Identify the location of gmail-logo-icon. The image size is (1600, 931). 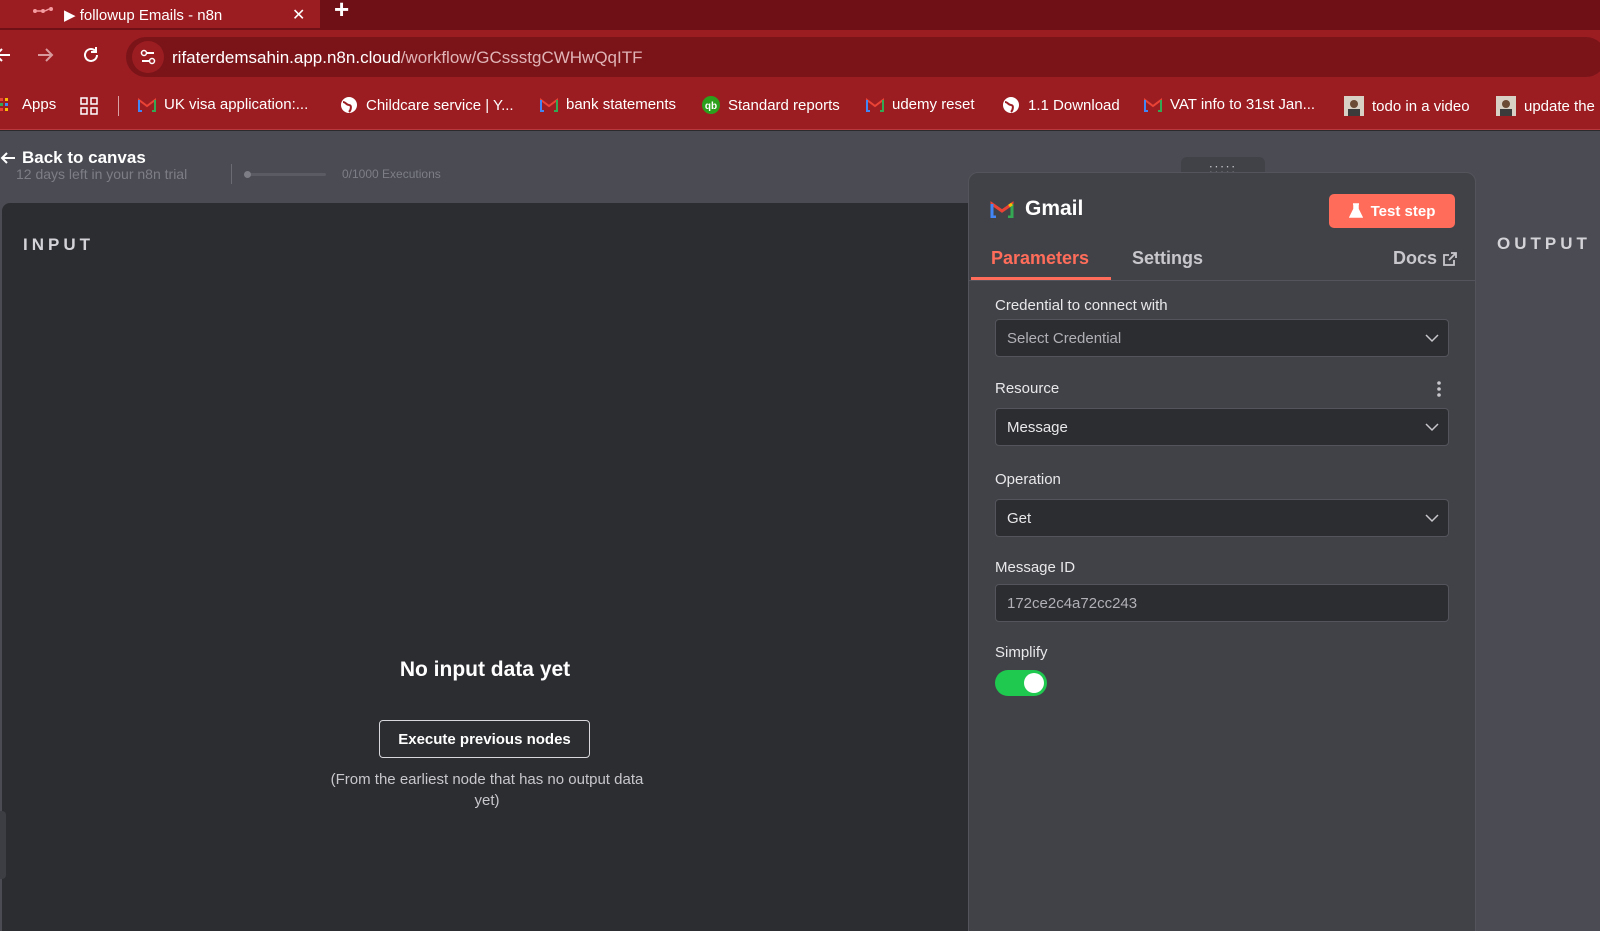
(1002, 209).